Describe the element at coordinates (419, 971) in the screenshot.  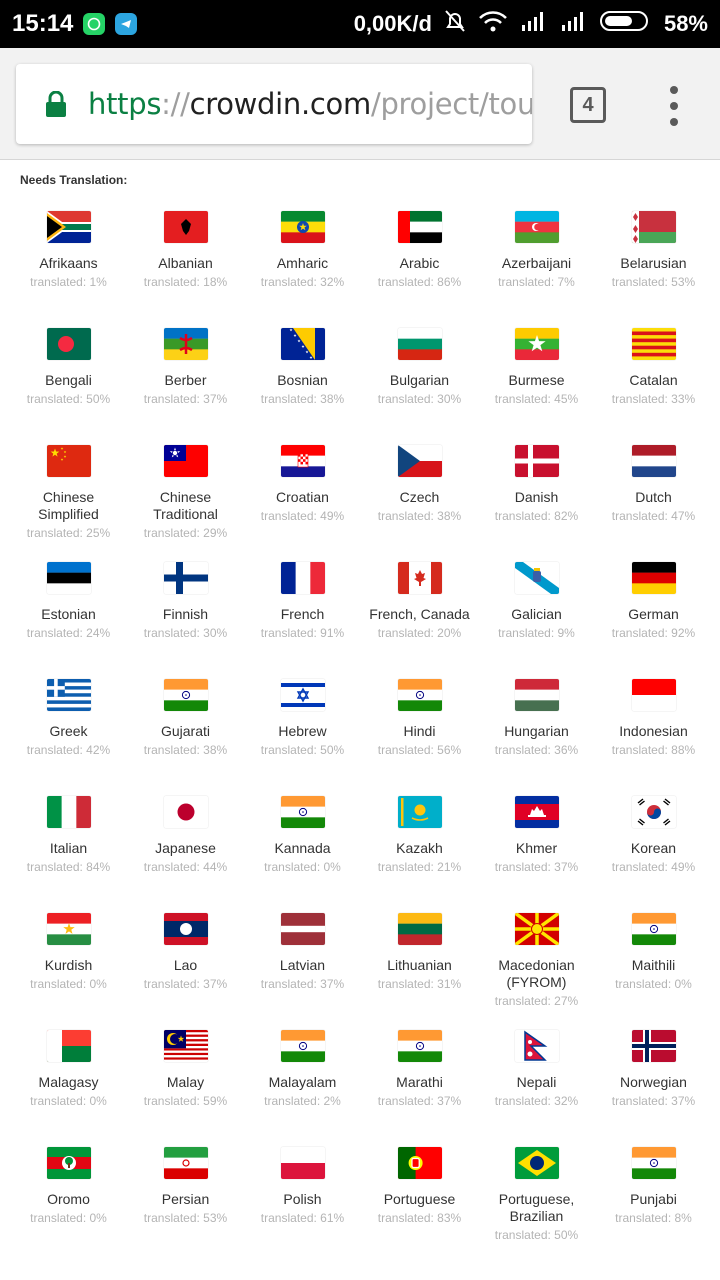
I see `language-item: Lithuanian translated: 31%` at that location.